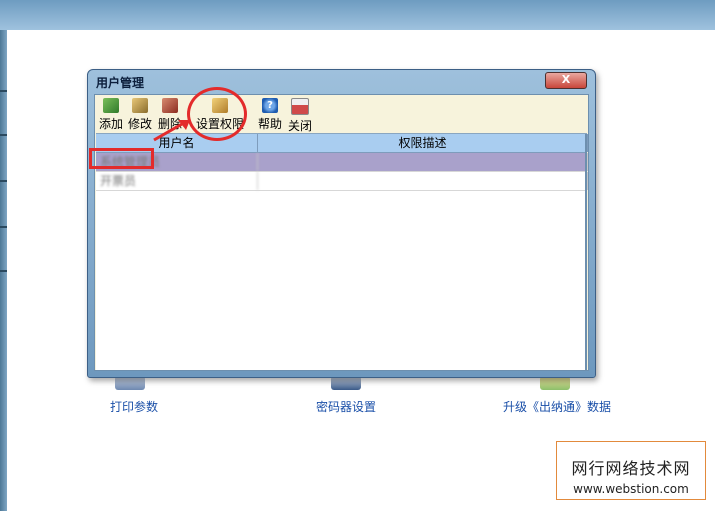 The image size is (715, 511). Describe the element at coordinates (555, 383) in the screenshot. I see `upgrade-icon` at that location.